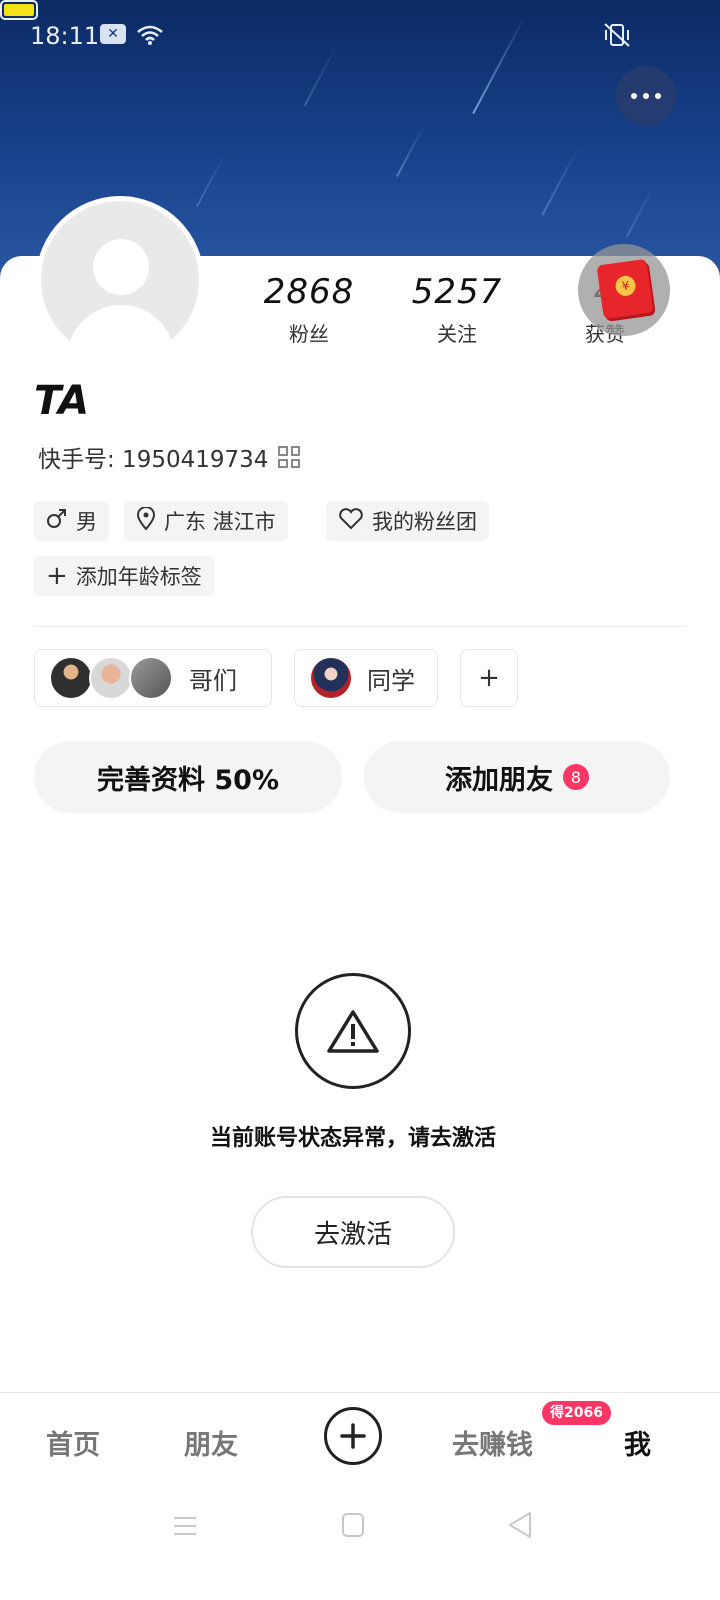  What do you see at coordinates (457, 292) in the screenshot?
I see `following-count: 5257` at bounding box center [457, 292].